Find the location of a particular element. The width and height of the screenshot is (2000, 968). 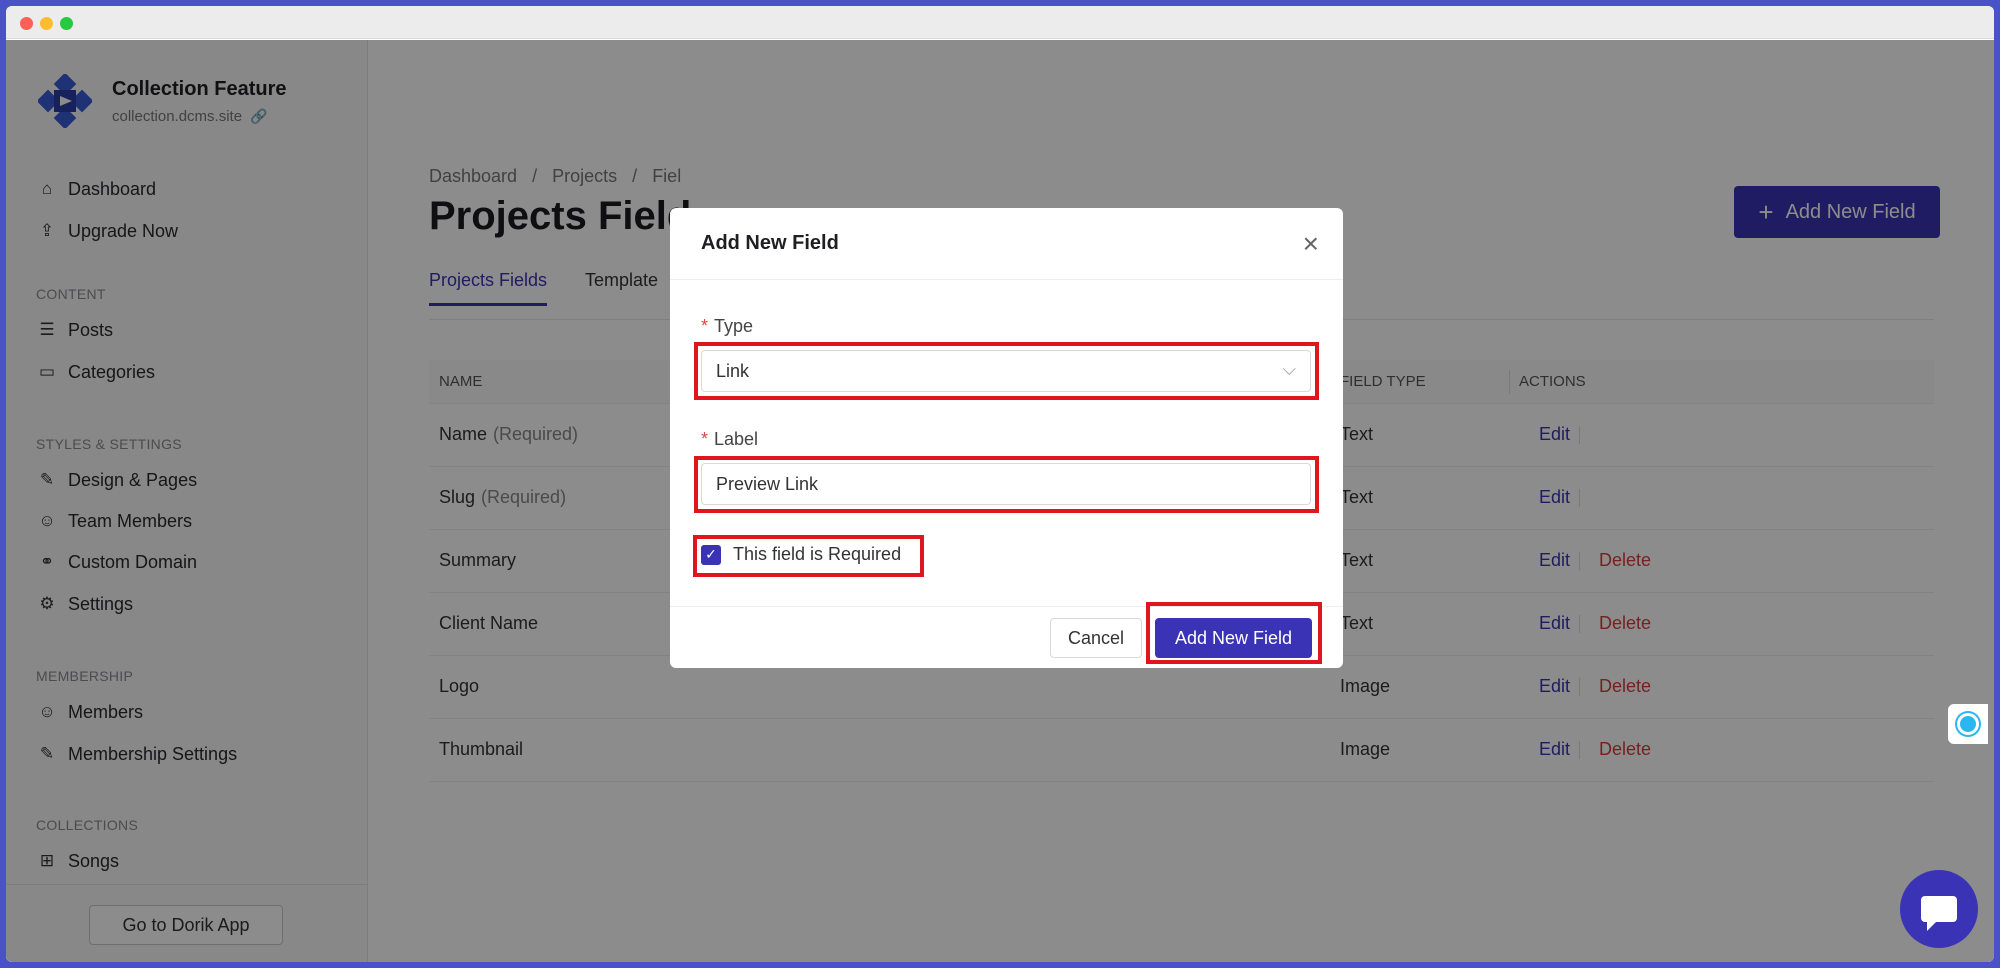

minimize-window-dot is located at coordinates (46, 23).